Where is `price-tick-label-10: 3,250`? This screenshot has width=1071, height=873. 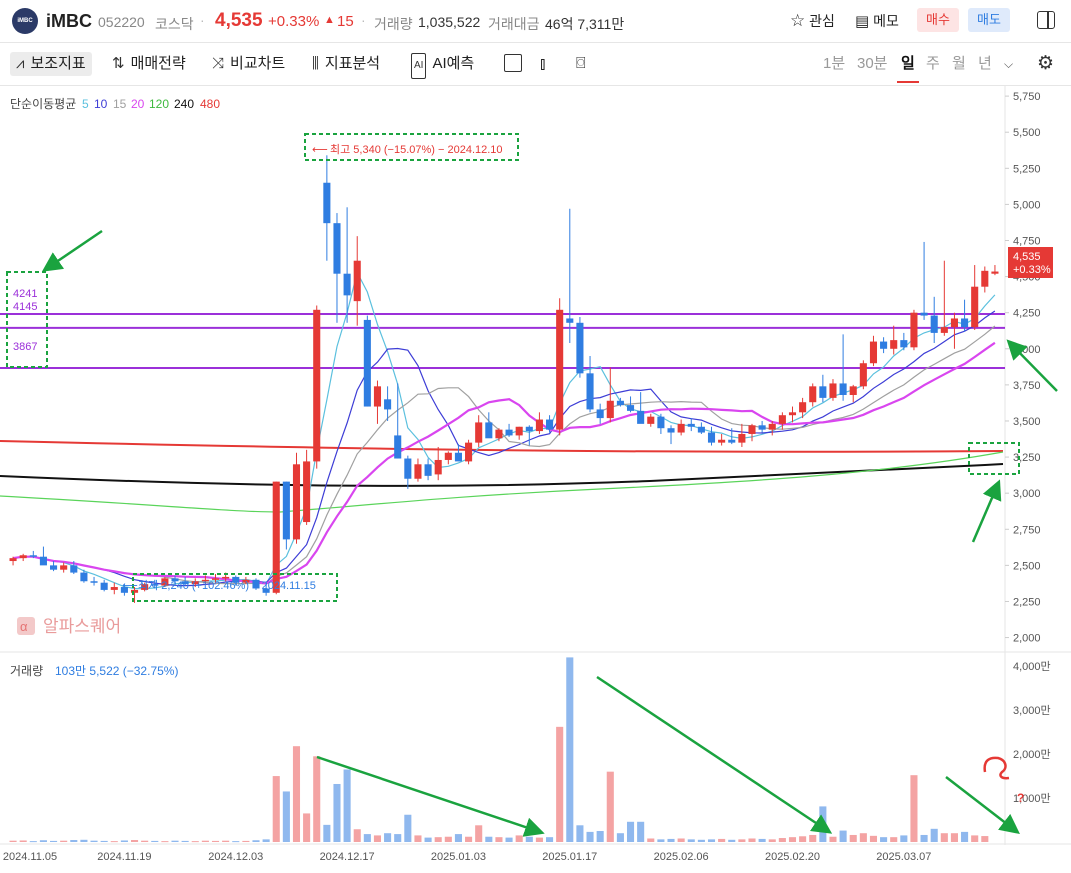
price-tick-label-10: 3,250 is located at coordinates (1027, 458).